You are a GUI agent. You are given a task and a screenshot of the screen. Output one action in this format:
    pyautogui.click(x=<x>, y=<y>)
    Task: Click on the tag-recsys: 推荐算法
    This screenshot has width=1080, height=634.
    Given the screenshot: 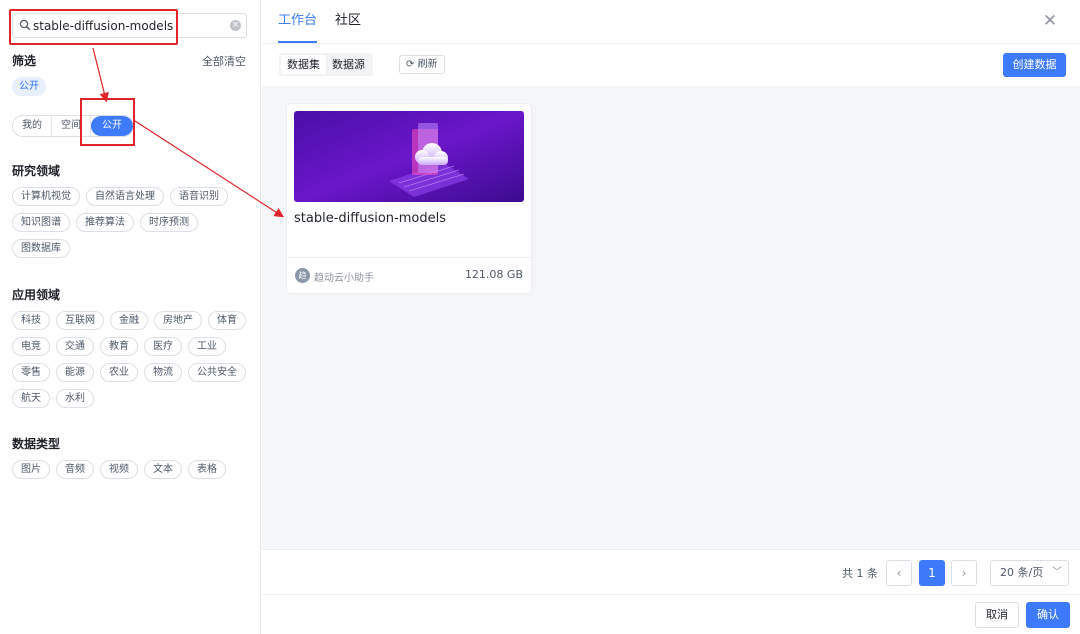 What is the action you would take?
    pyautogui.click(x=105, y=222)
    